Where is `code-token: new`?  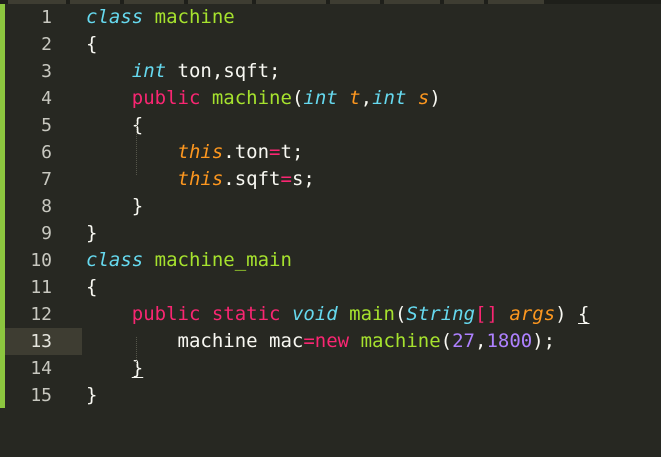
code-token: new is located at coordinates (332, 341).